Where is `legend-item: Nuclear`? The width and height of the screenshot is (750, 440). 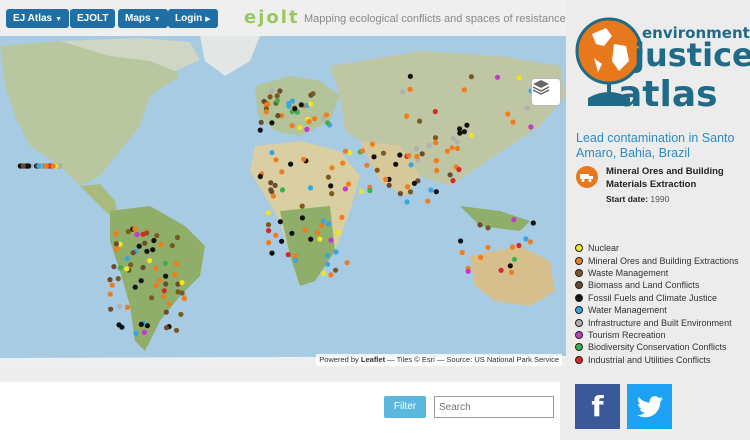
legend-item: Nuclear is located at coordinates (662, 248).